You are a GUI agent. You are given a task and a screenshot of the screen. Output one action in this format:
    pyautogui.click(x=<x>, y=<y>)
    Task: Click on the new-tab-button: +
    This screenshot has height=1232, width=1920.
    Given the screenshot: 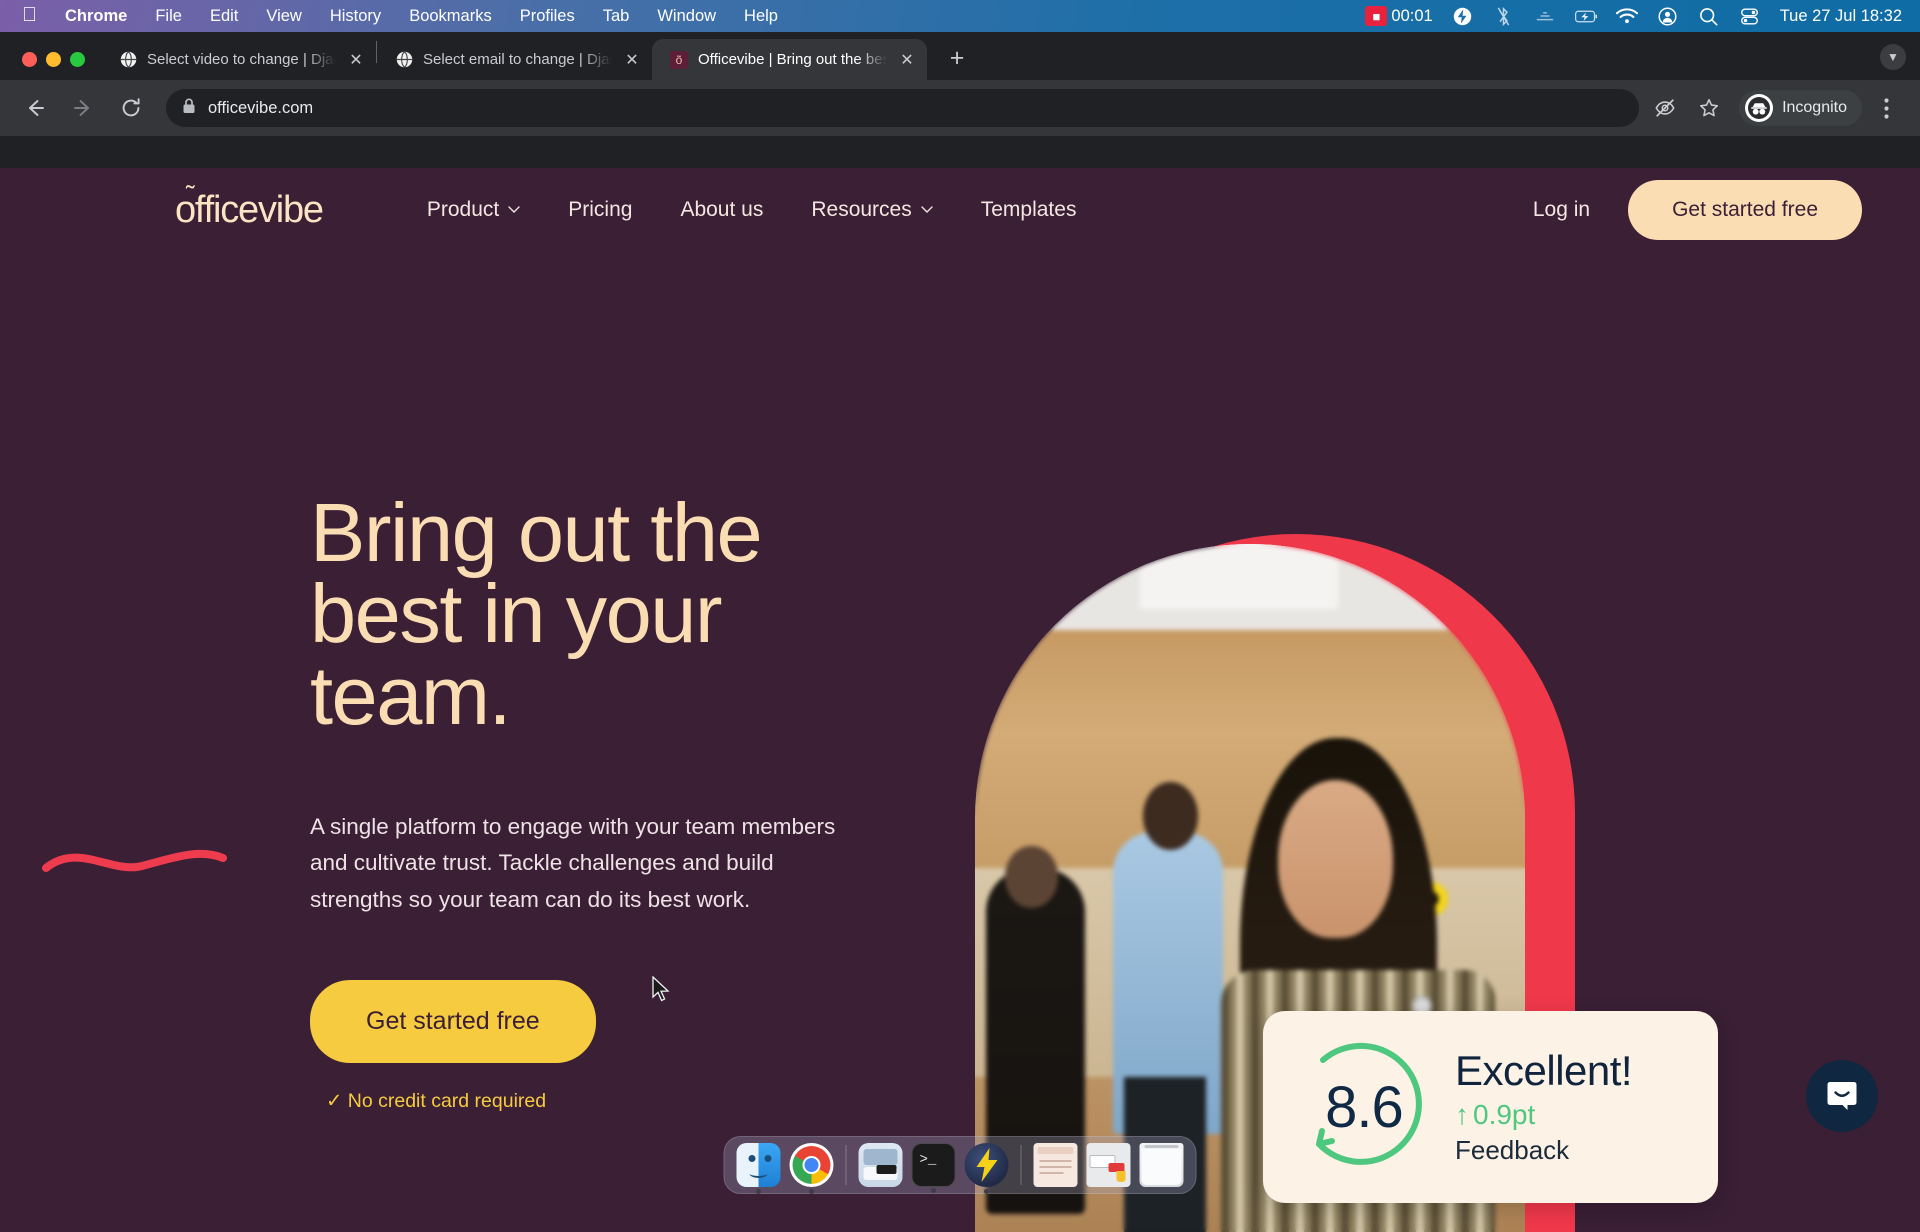 What is the action you would take?
    pyautogui.click(x=957, y=58)
    